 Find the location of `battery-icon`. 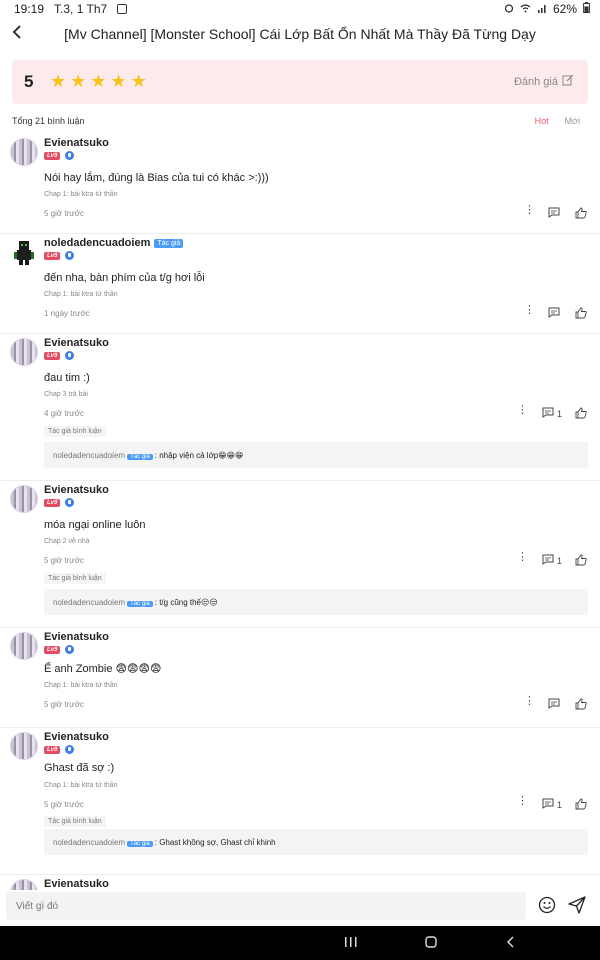

battery-icon is located at coordinates (586, 9).